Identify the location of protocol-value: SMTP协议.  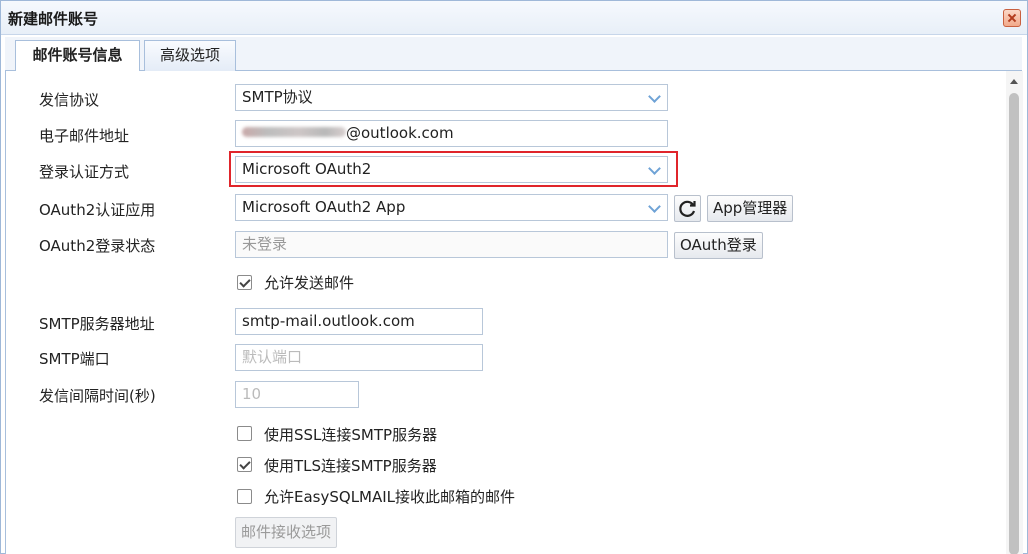
(277, 97).